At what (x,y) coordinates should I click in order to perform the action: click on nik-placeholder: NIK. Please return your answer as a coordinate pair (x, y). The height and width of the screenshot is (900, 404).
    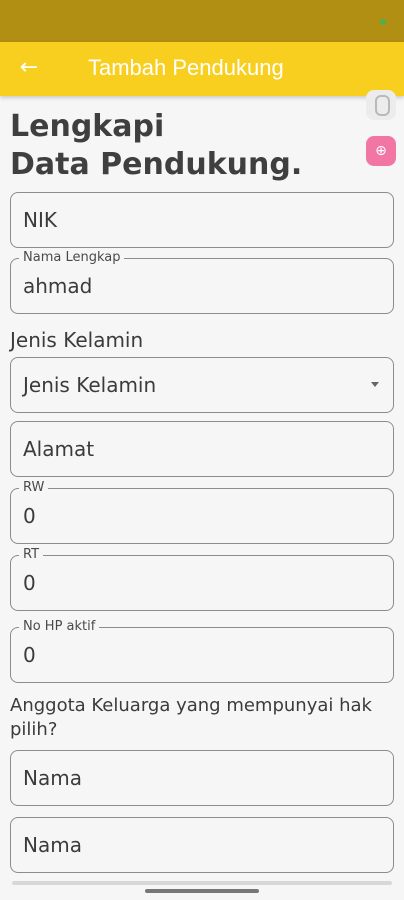
    Looking at the image, I should click on (40, 220).